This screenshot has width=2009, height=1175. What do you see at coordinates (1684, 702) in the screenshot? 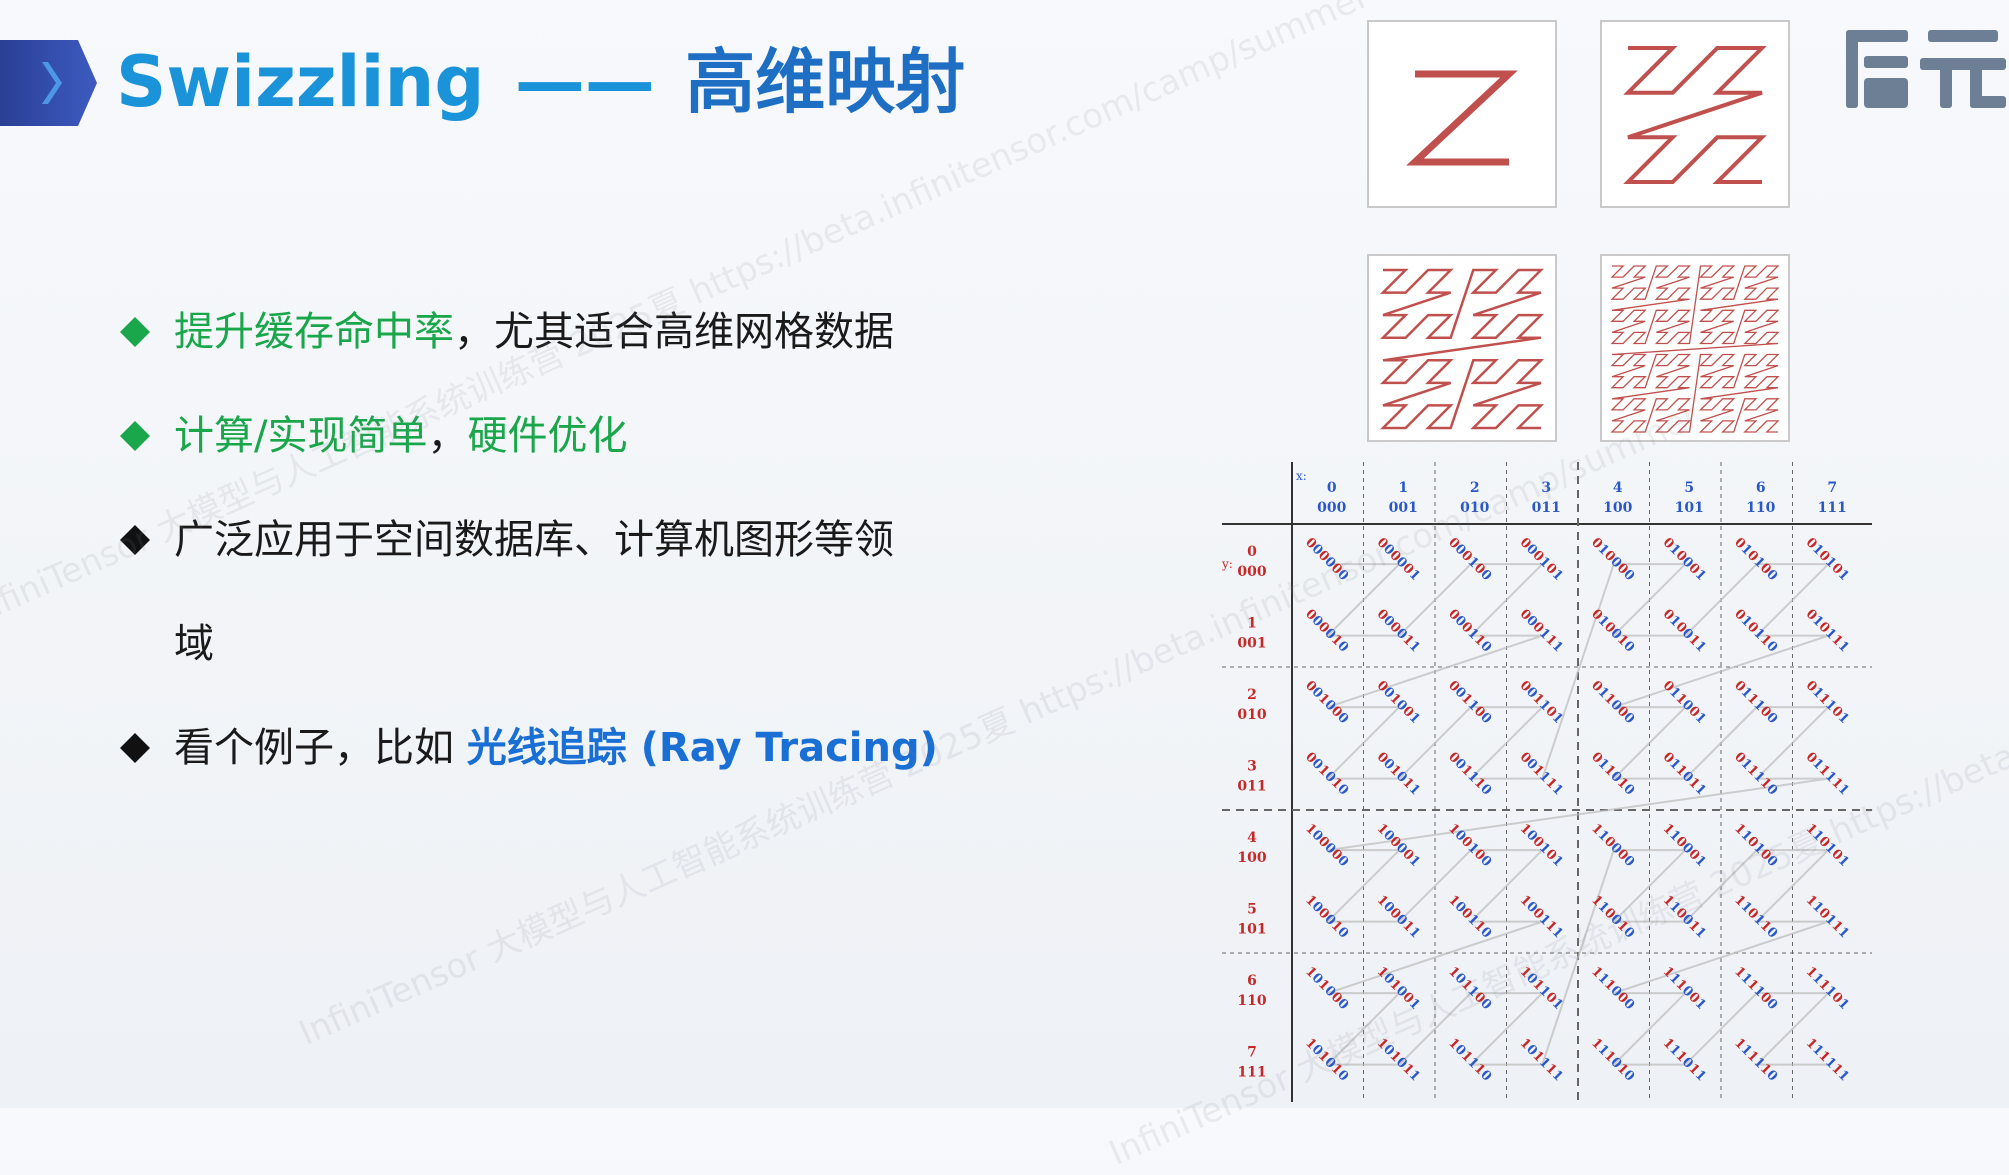
I see `morton-code-cell: 011001` at bounding box center [1684, 702].